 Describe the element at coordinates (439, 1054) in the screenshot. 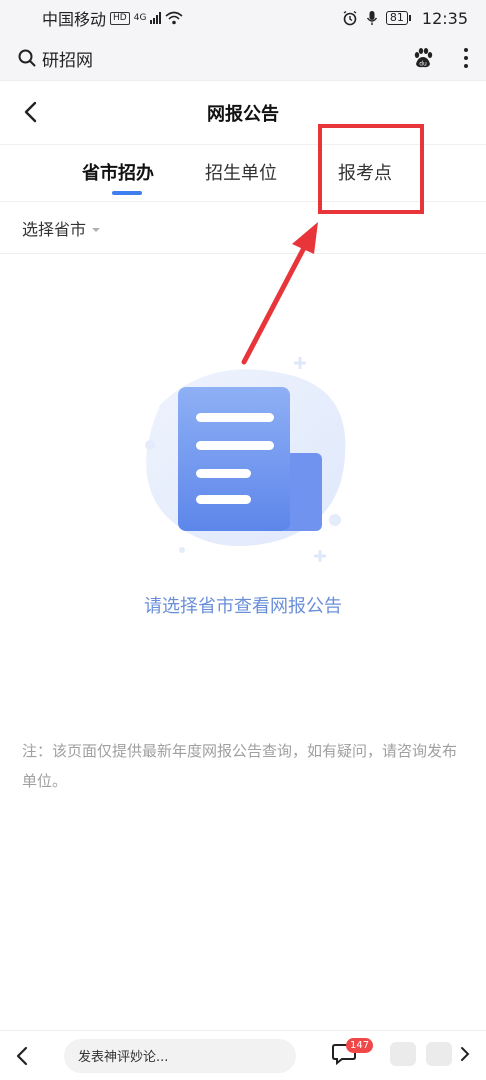

I see `share-icon` at that location.